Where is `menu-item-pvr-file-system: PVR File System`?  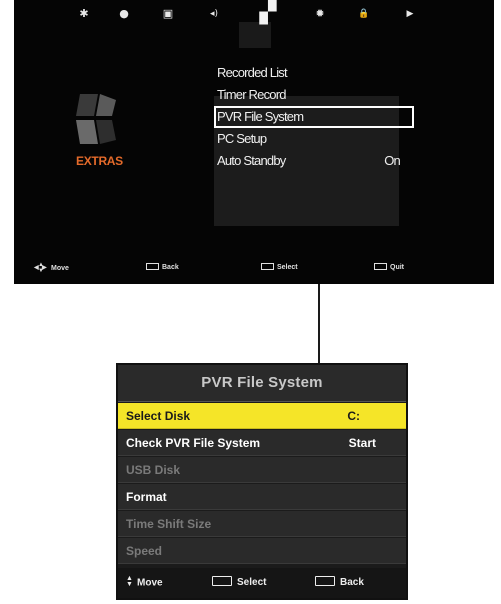
menu-item-pvr-file-system: PVR File System is located at coordinates (314, 117).